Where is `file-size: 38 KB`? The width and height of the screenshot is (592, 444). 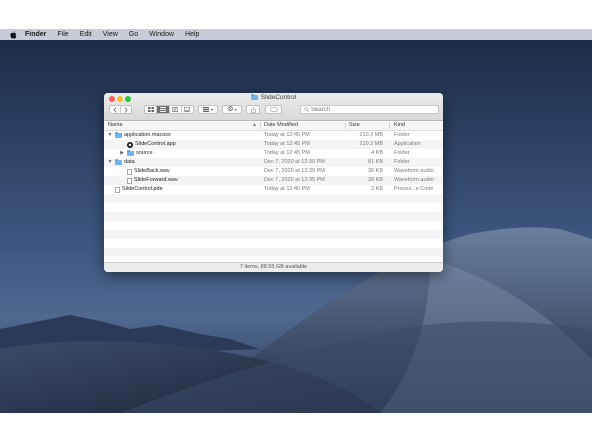 file-size: 38 KB is located at coordinates (375, 180).